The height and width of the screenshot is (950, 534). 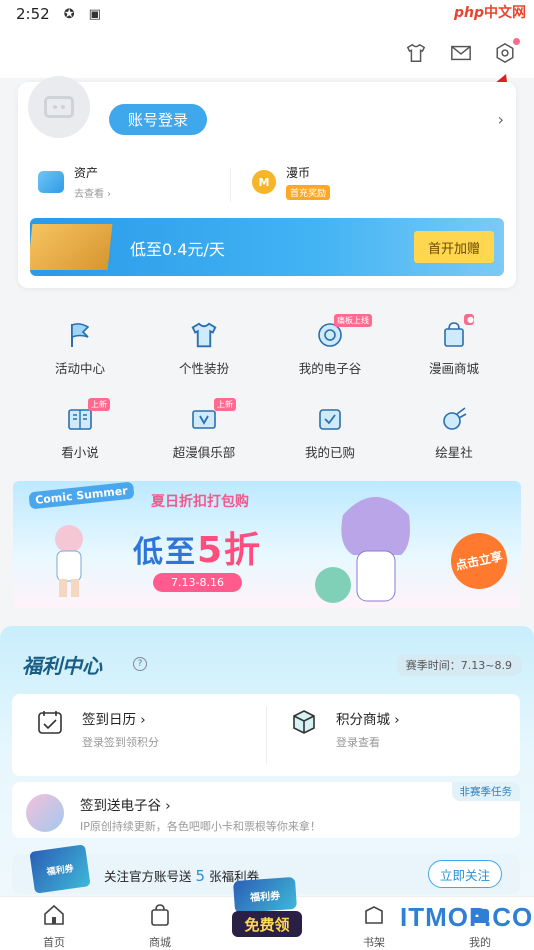 I want to click on promo-main-highlight: 5折, so click(x=230, y=550).